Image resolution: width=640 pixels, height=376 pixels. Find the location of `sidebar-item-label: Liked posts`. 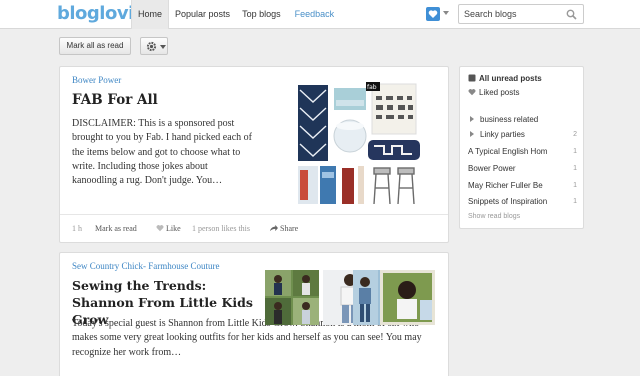

sidebar-item-label: Liked posts is located at coordinates (499, 92).